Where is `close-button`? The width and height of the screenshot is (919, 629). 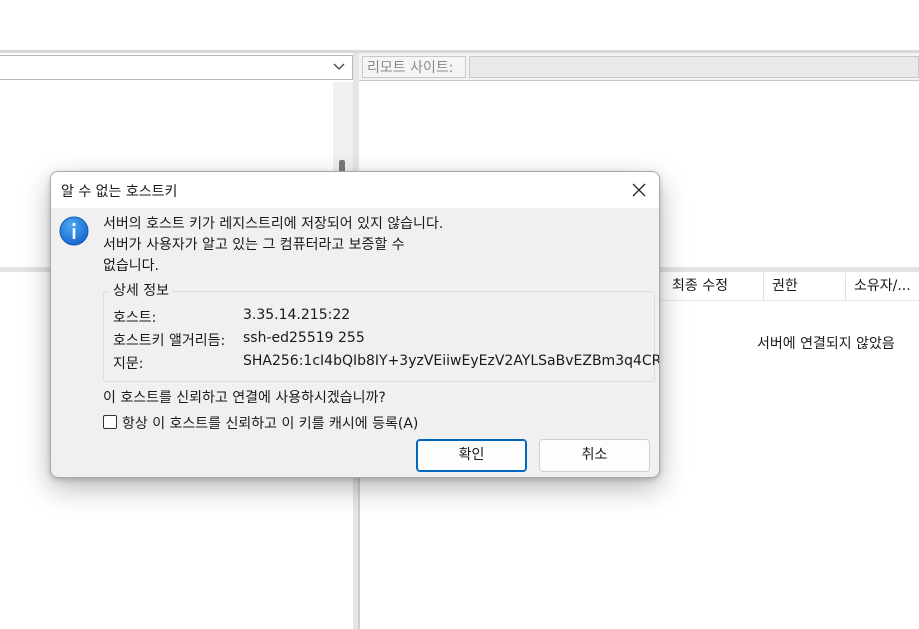 close-button is located at coordinates (639, 190).